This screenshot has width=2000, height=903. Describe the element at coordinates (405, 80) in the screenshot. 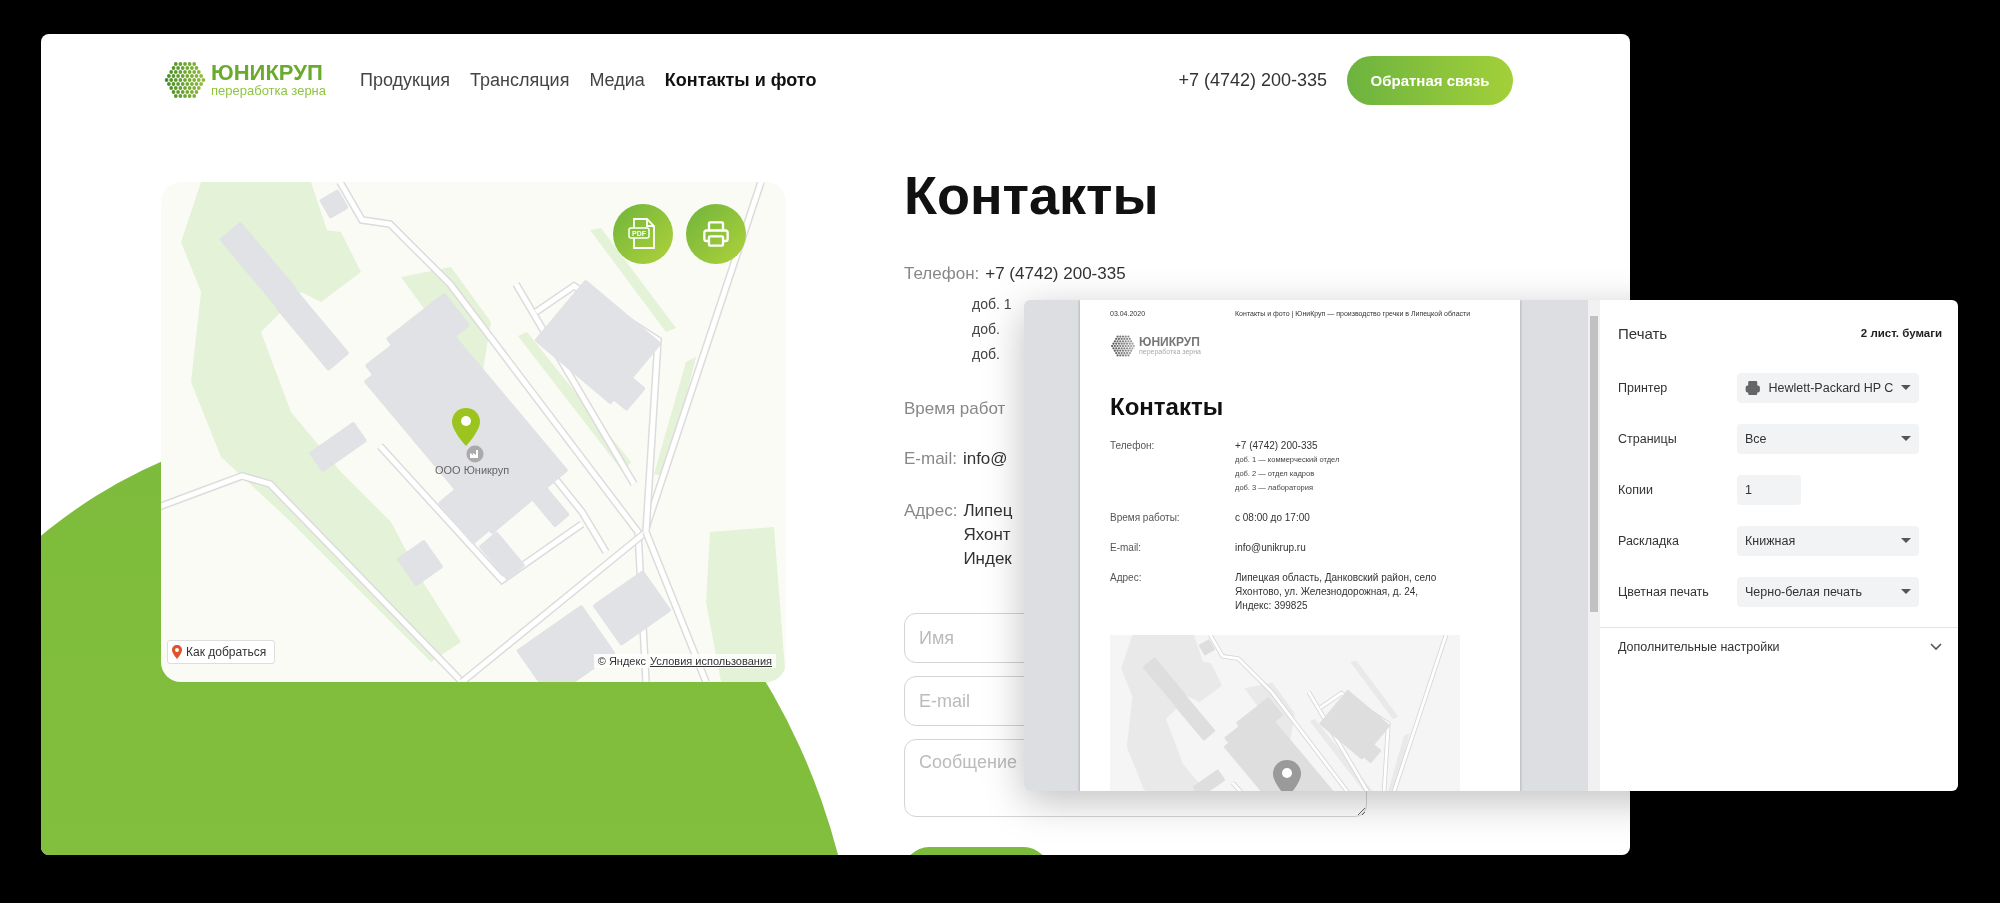

I see `nav-link: Продукция` at that location.